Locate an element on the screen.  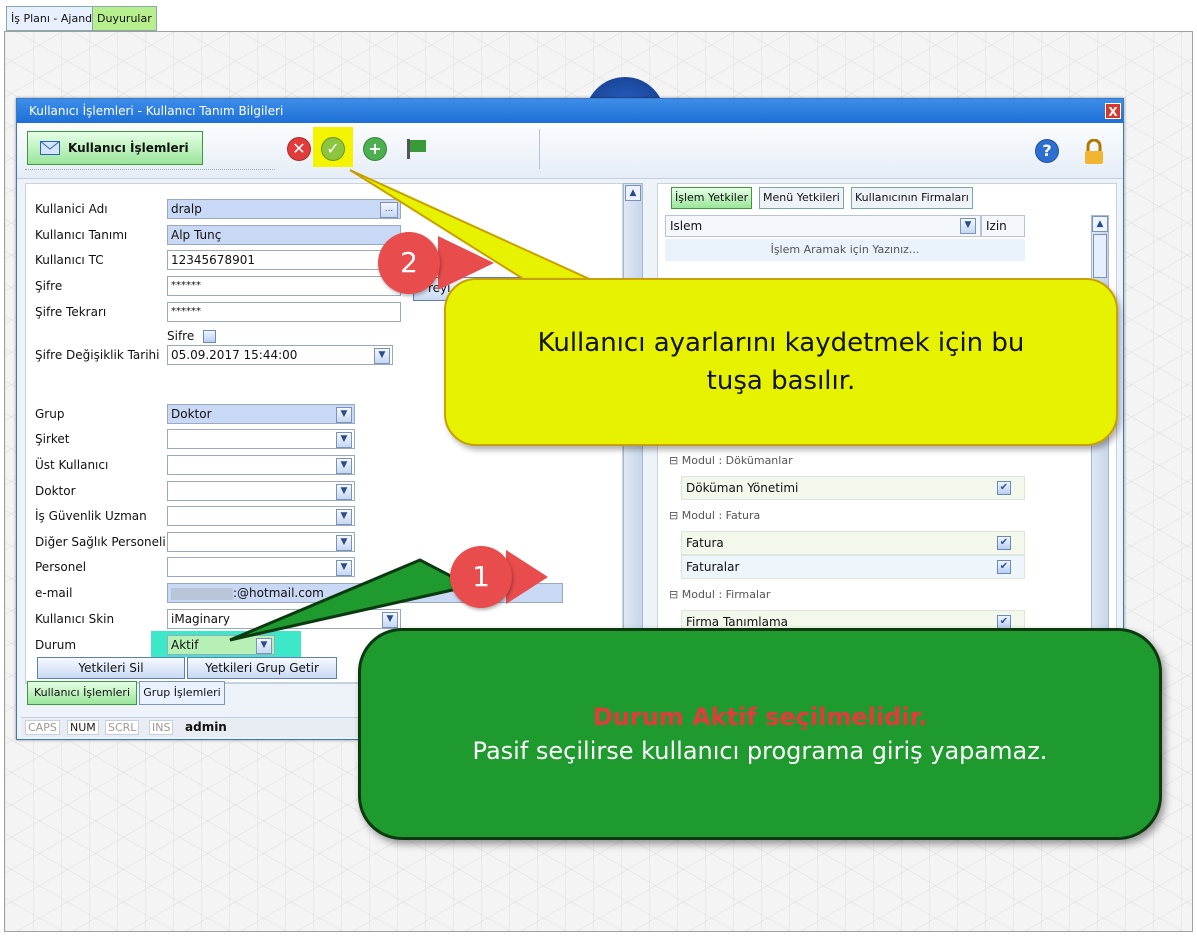
badge-2: 2 is located at coordinates (438, 263).